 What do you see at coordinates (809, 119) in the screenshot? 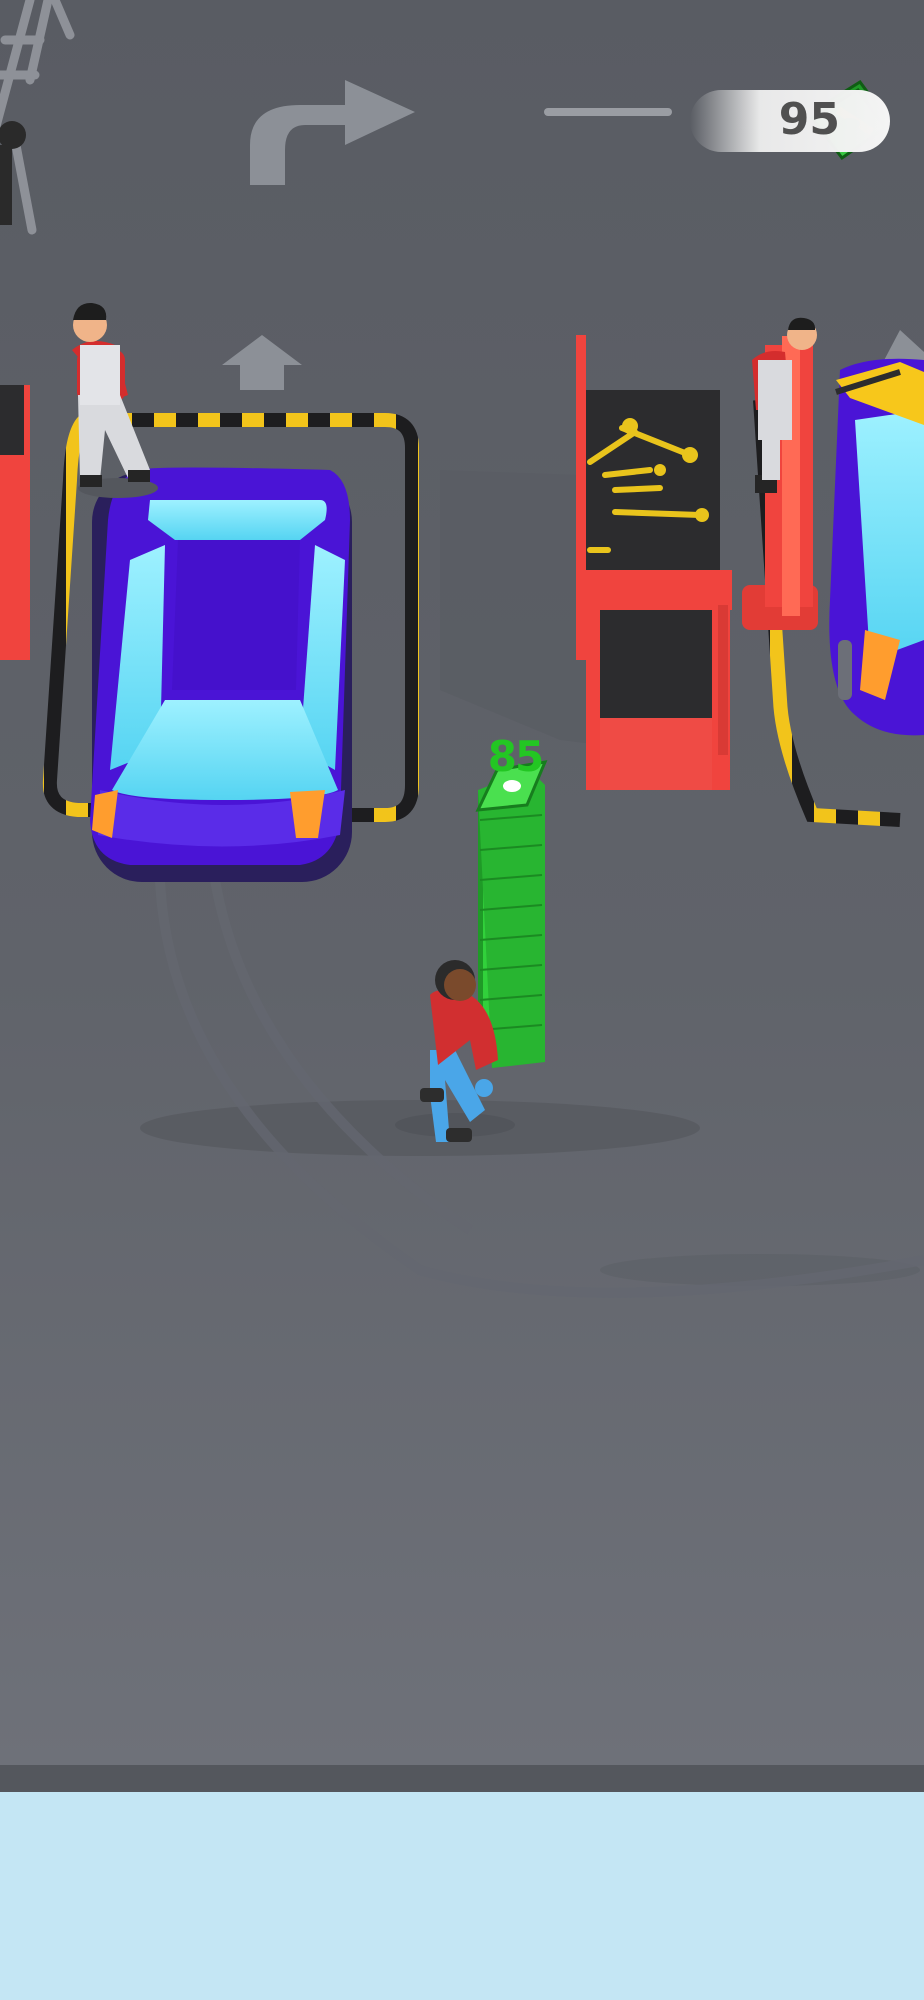
I see `cash-amount: 95` at bounding box center [809, 119].